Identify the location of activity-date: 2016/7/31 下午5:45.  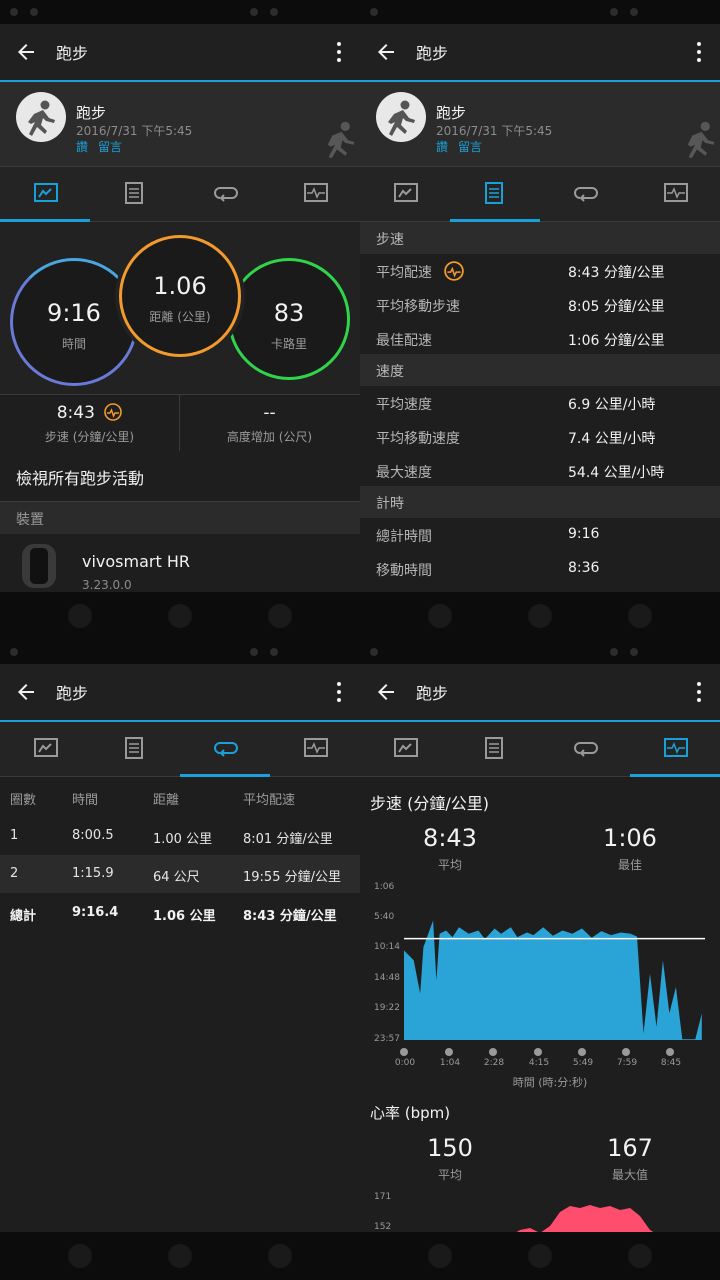
(494, 131).